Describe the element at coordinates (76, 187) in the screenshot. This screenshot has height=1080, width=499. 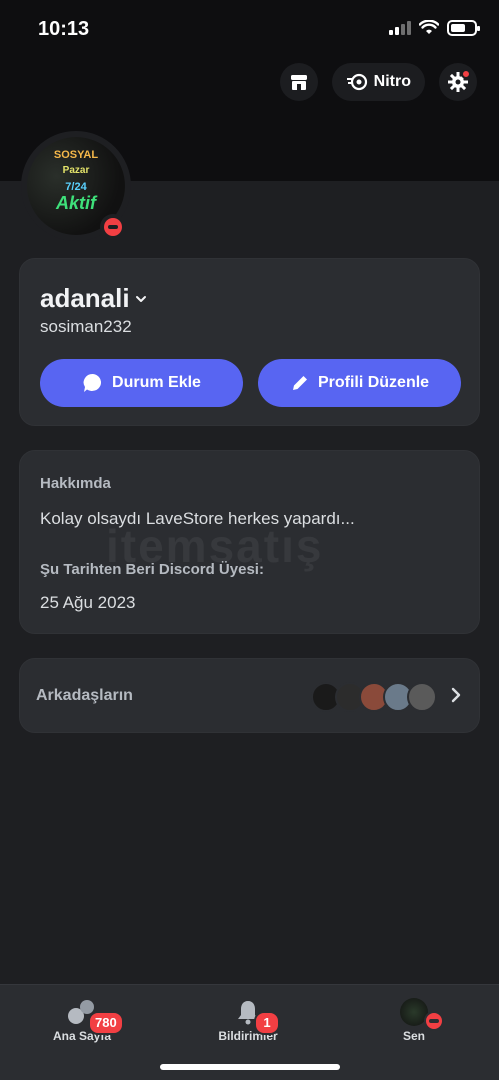
I see `avatar-text-line3: 7/24` at that location.